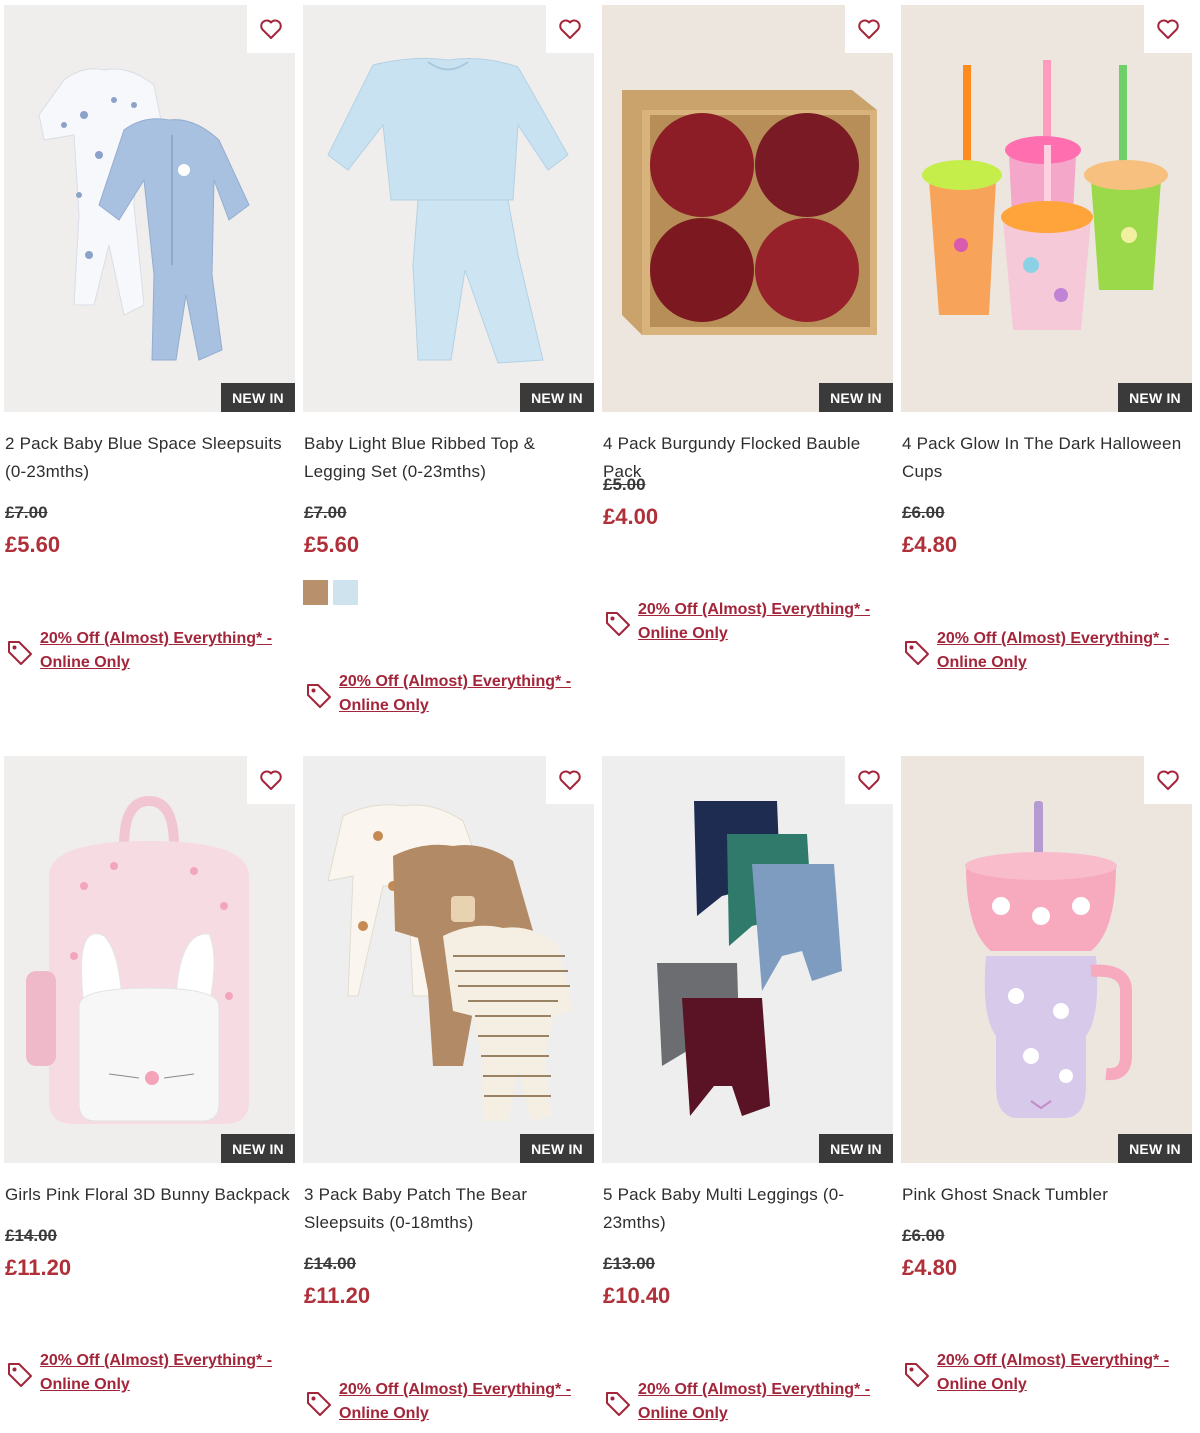  I want to click on halloween-cups-illustration, so click(1045, 195).